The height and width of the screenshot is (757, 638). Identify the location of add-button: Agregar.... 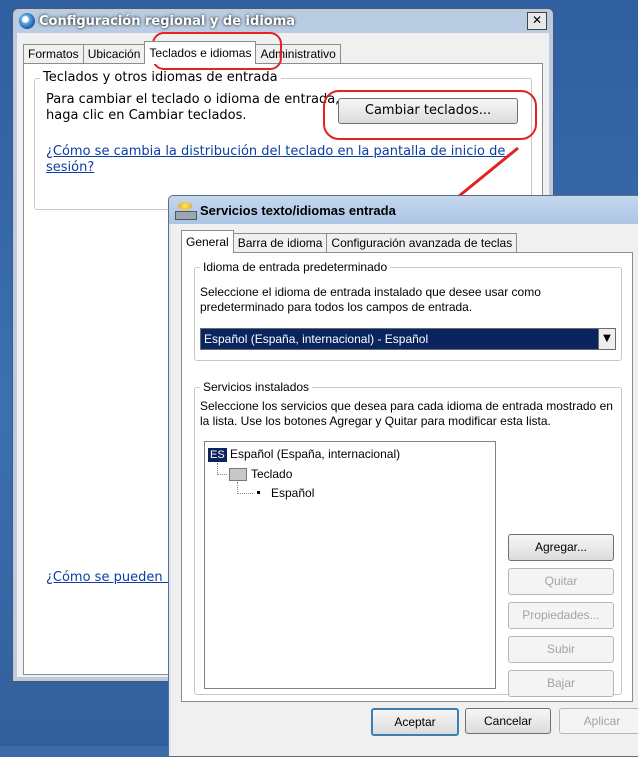
(561, 547).